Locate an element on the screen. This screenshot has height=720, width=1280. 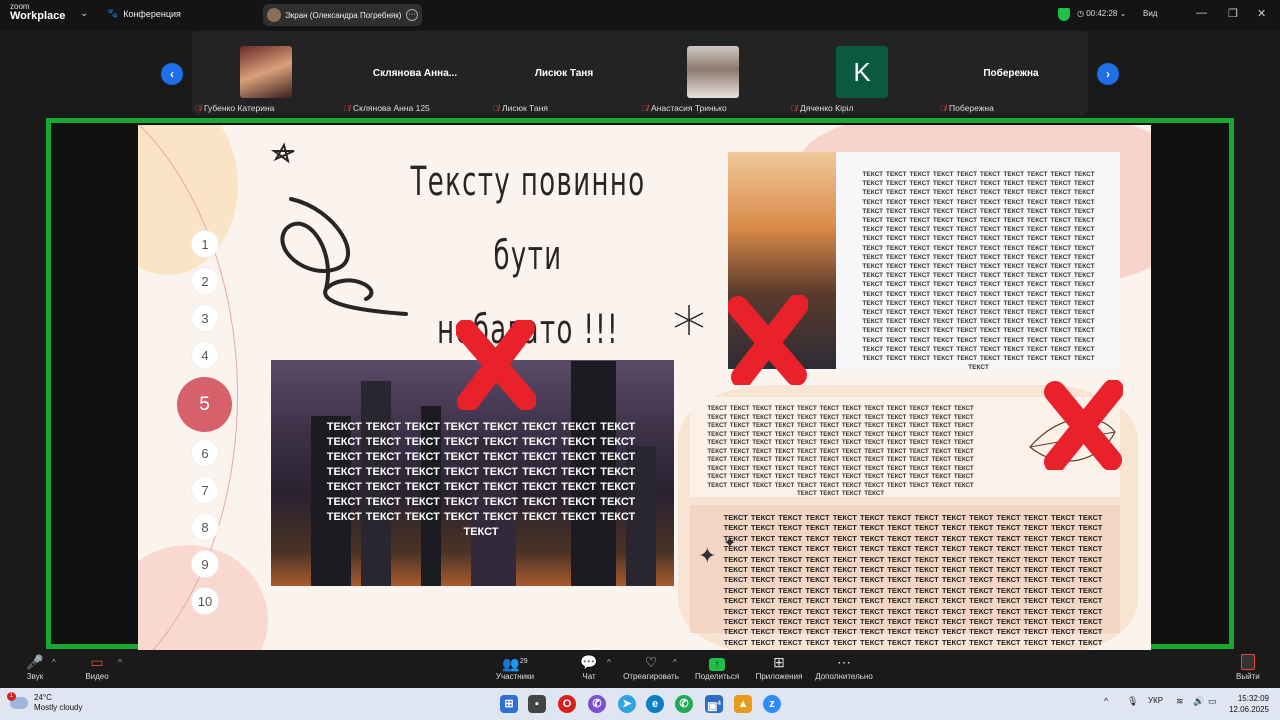
participant-footer: 🎙̸ Лисюк Таня is located at coordinates (520, 108).